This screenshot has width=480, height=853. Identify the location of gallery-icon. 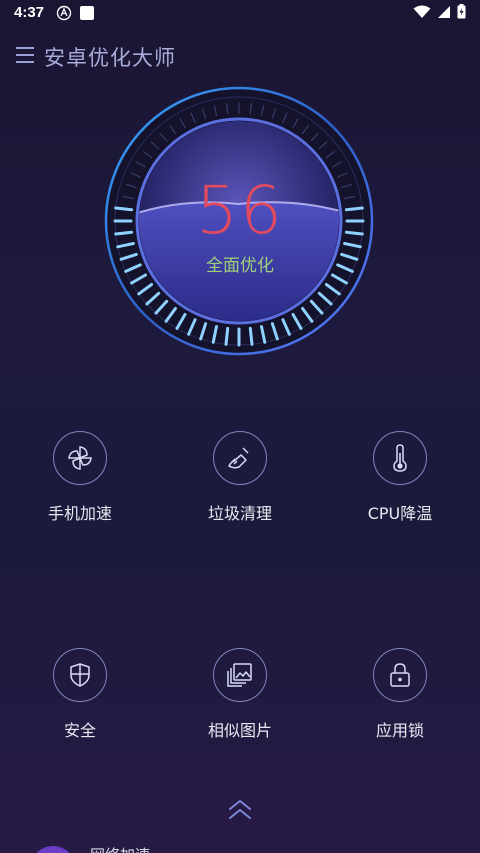
(239, 675).